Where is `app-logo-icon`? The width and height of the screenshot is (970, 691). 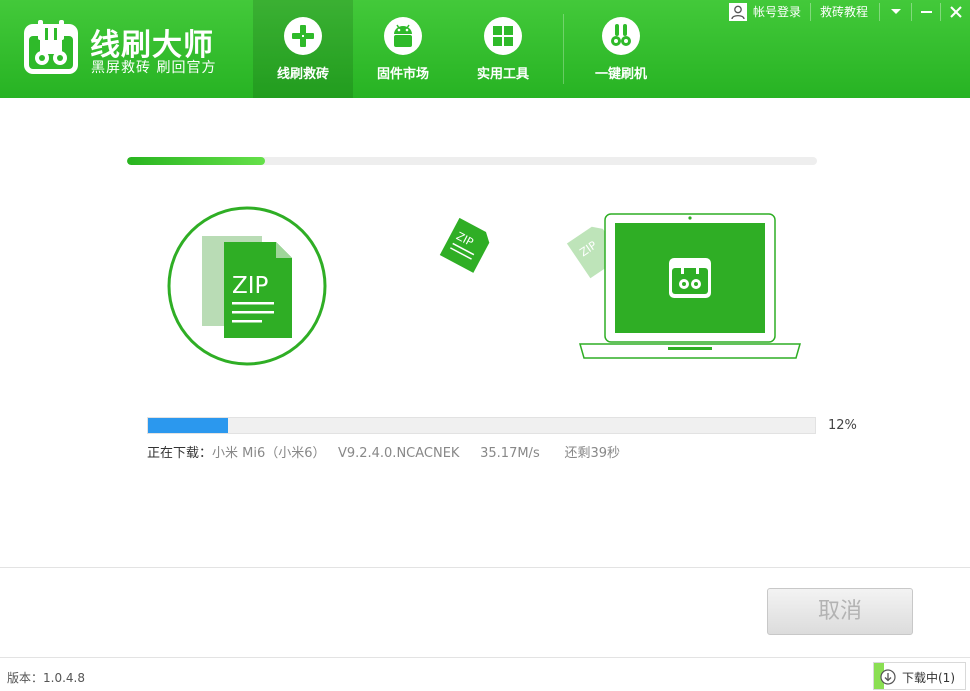
app-logo-icon is located at coordinates (51, 47).